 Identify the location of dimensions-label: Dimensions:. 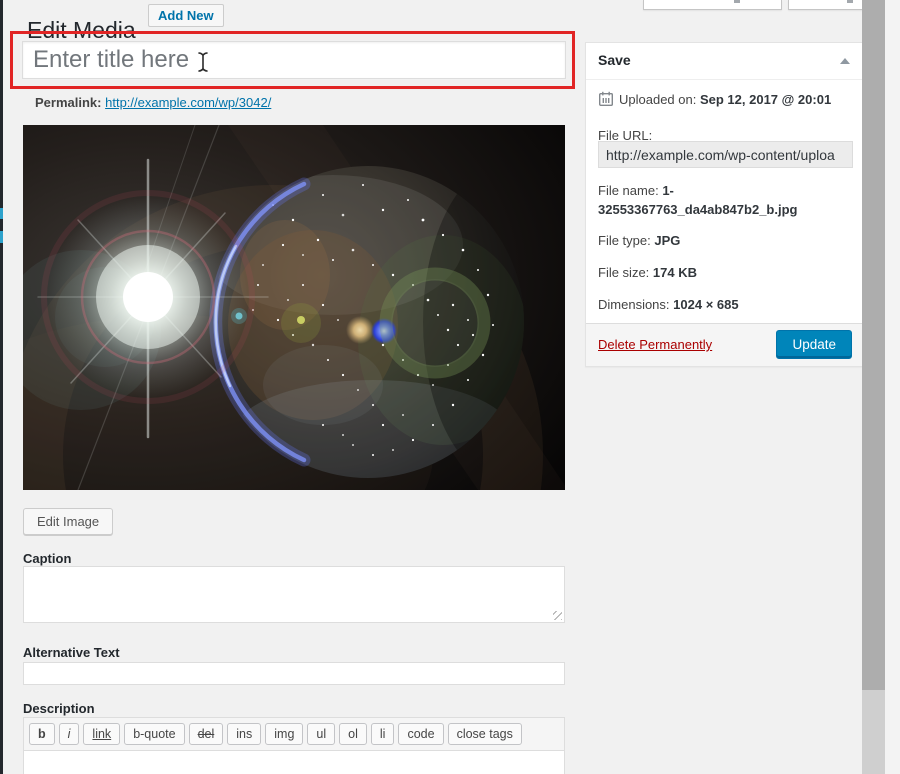
(634, 304).